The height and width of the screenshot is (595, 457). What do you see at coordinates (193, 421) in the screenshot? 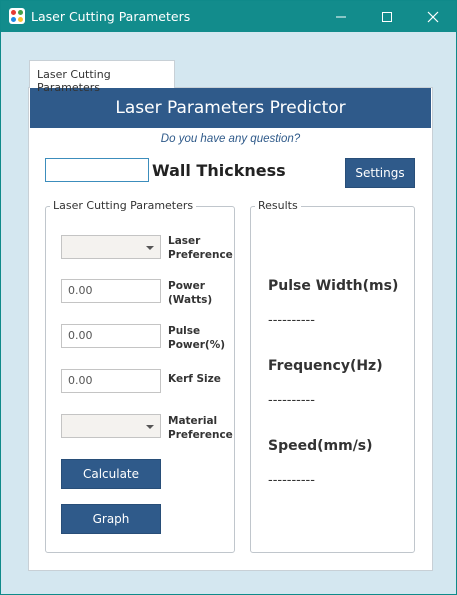
I see `material-preference-label-line1: Material` at bounding box center [193, 421].